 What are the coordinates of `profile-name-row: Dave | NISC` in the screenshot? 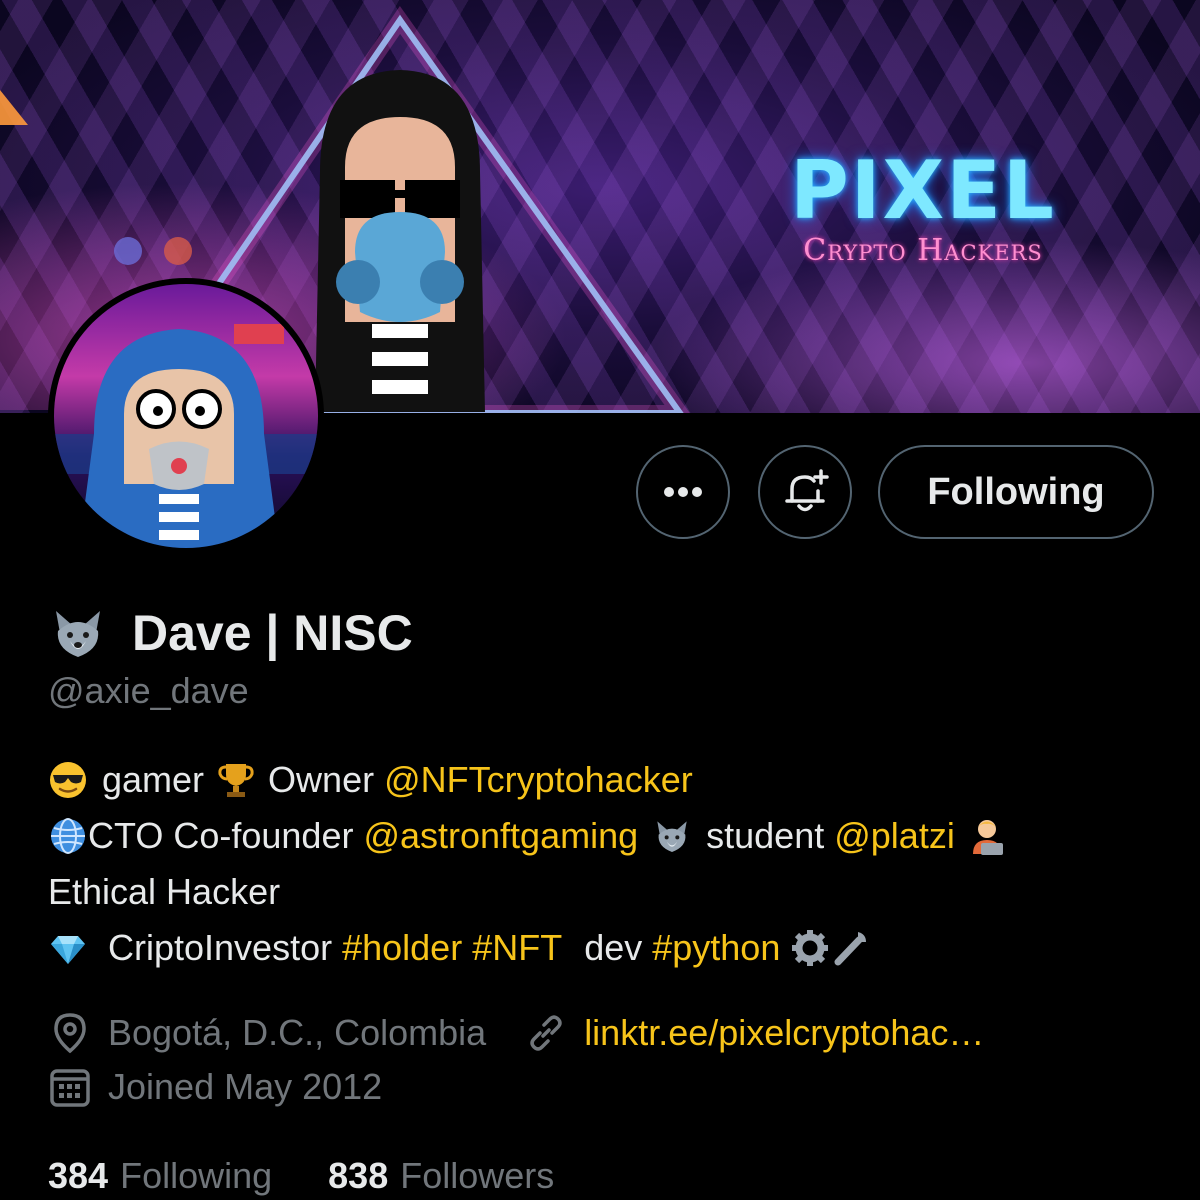 It's located at (230, 633).